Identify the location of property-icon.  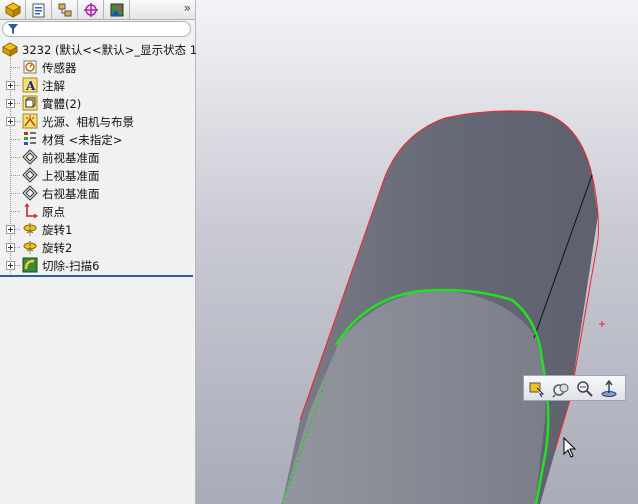
(38, 10).